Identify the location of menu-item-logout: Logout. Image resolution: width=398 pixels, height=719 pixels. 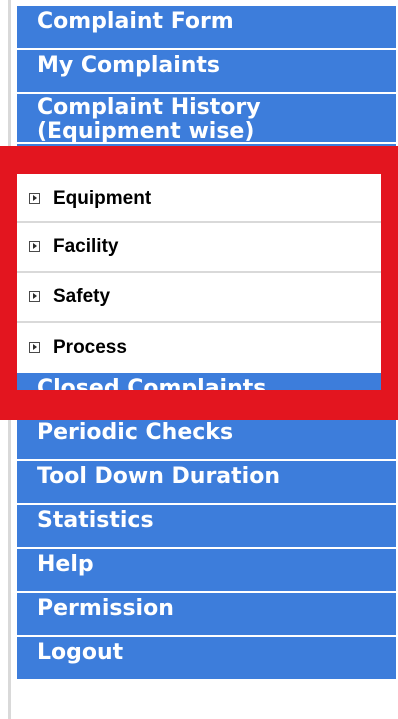
(206, 658).